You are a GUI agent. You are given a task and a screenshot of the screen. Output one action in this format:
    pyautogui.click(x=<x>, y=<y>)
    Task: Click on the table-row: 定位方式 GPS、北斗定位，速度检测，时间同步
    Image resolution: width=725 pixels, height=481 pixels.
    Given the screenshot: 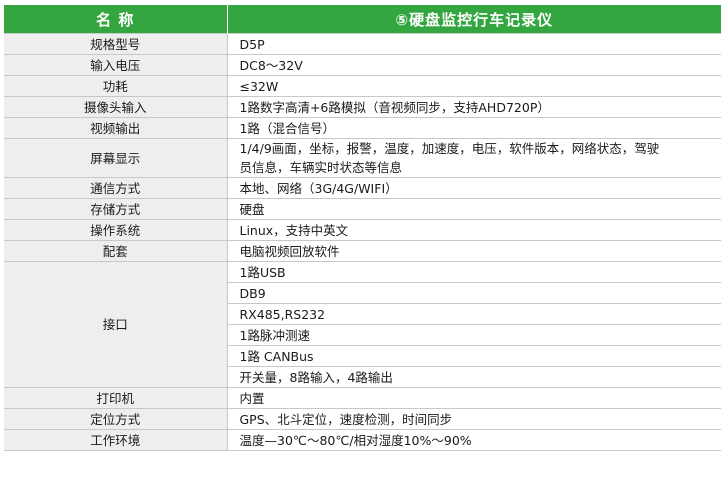 What is the action you would take?
    pyautogui.click(x=362, y=419)
    